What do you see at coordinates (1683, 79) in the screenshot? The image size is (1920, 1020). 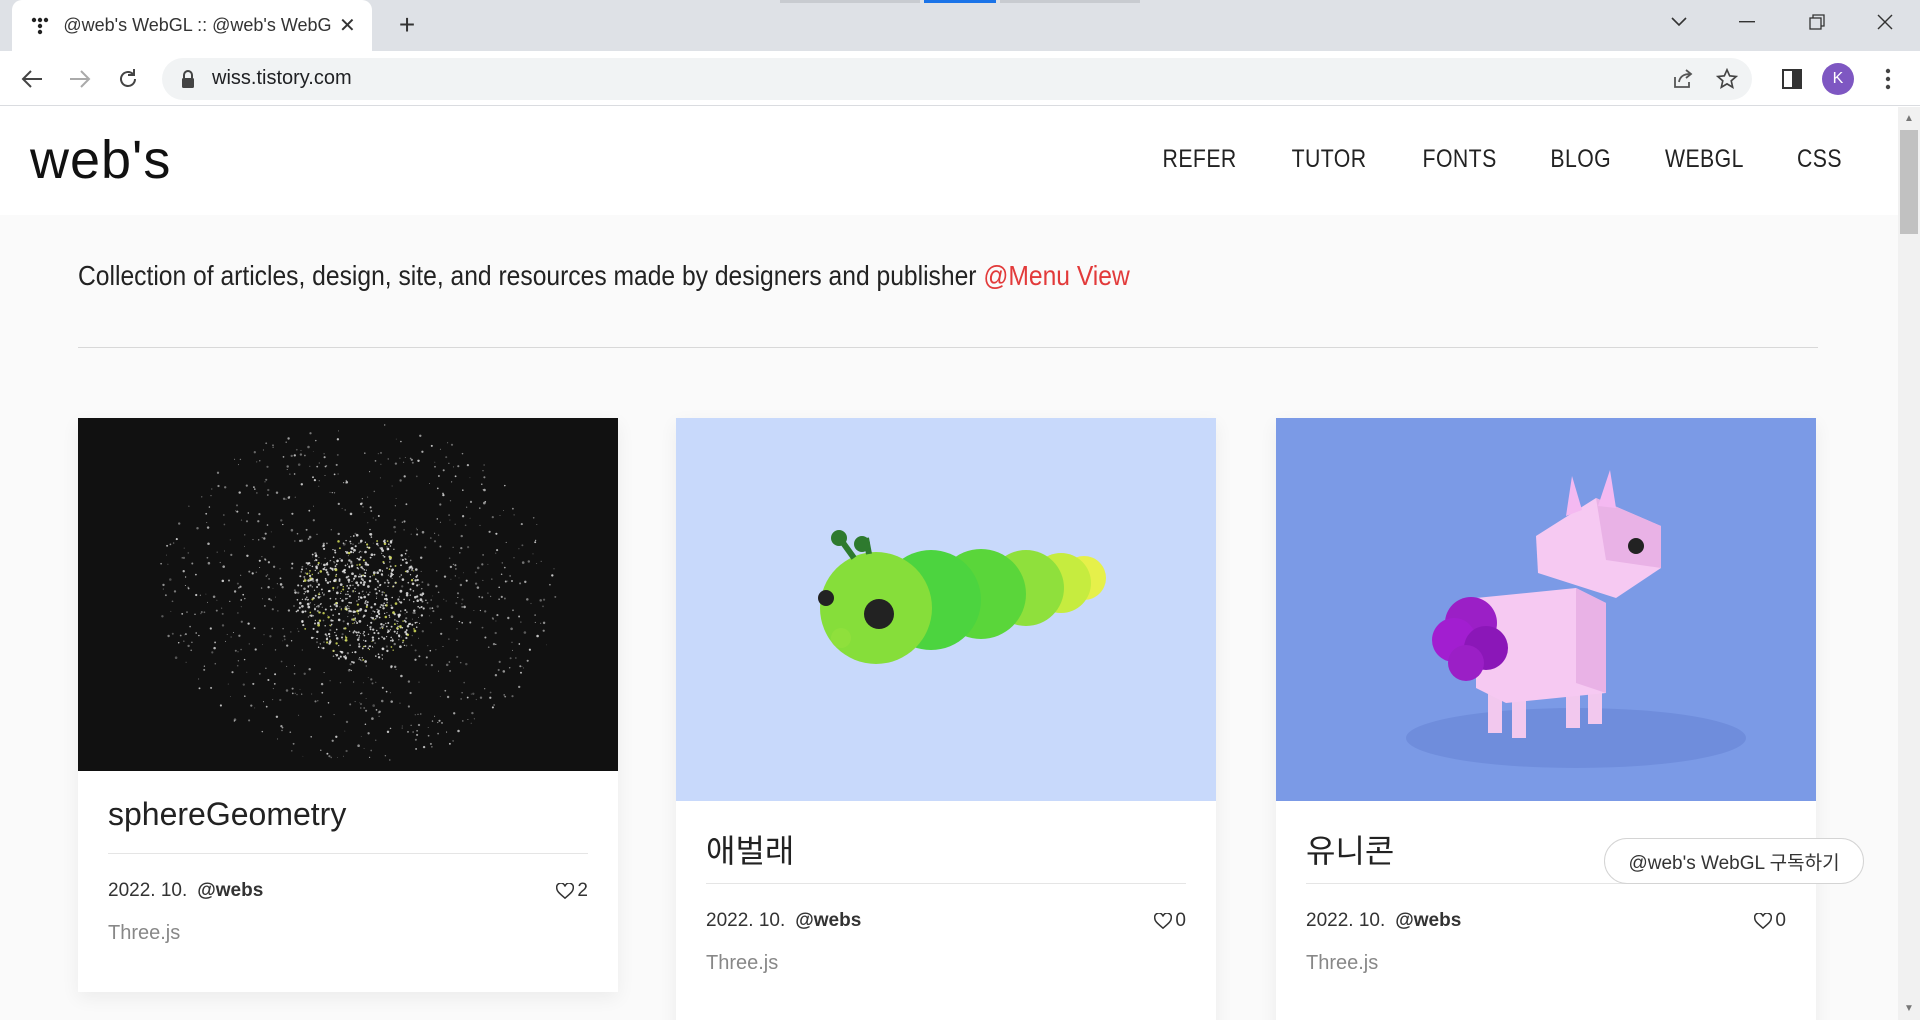 I see `share-icon` at bounding box center [1683, 79].